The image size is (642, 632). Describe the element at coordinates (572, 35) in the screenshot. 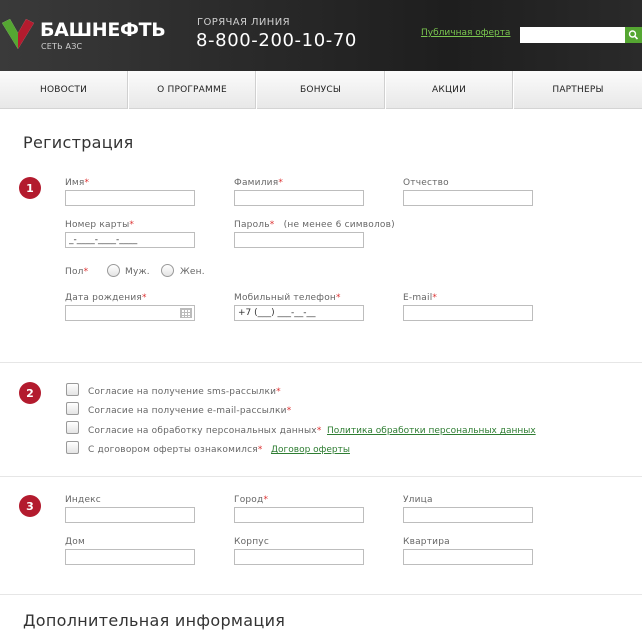

I see `search-input` at that location.